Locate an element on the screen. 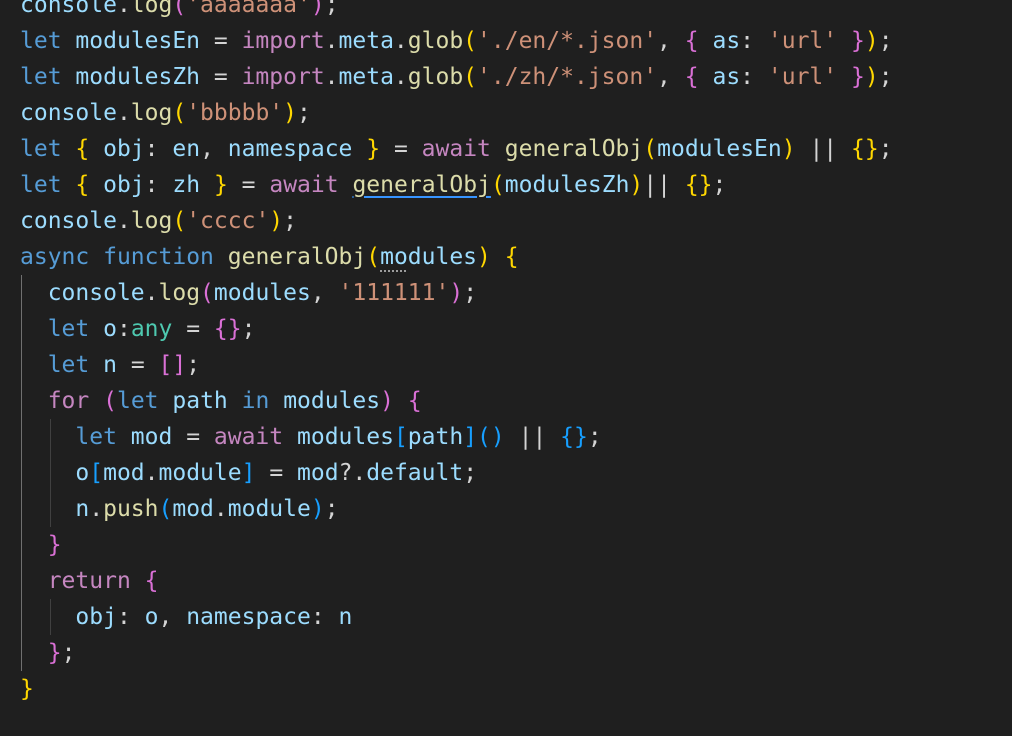  code-token: modulesZh is located at coordinates (567, 185).